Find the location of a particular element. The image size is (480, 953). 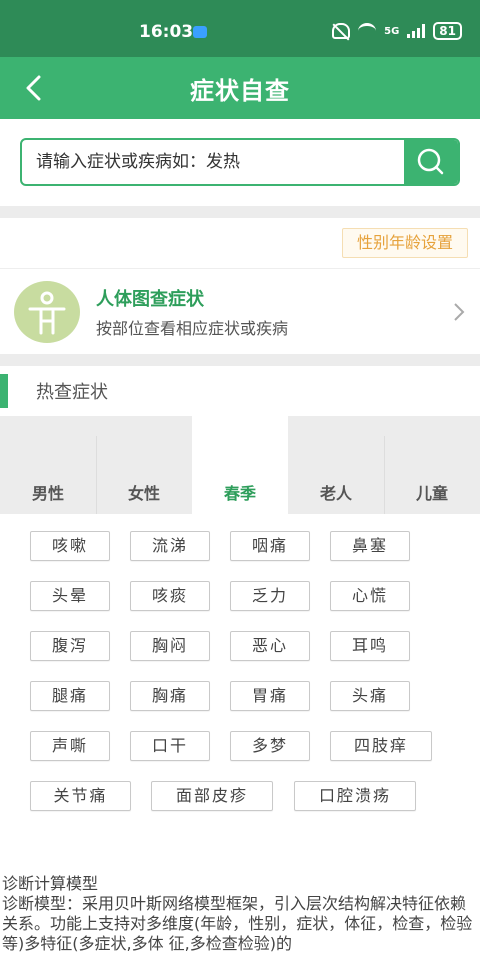

symptom-chip: 头晕 is located at coordinates (70, 596).